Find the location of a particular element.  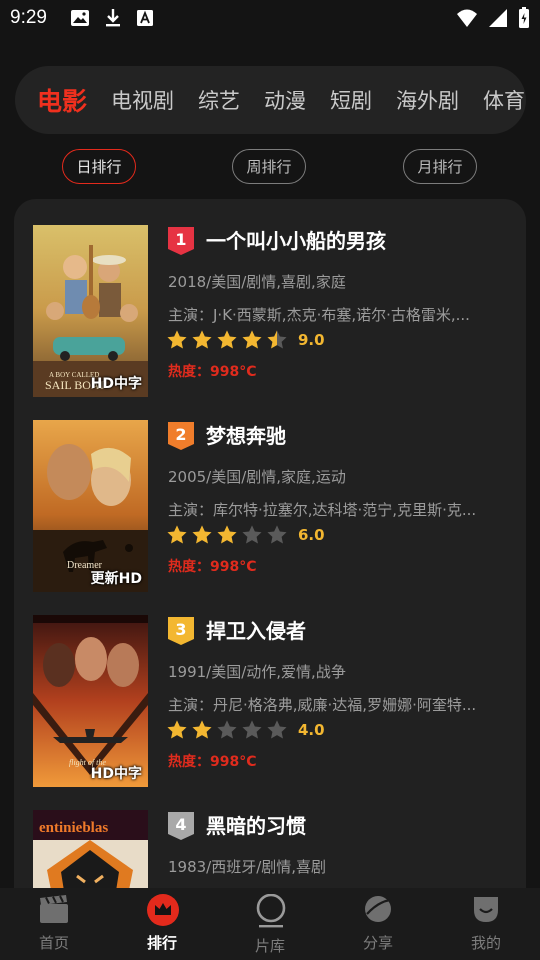

image-icon is located at coordinates (80, 20).